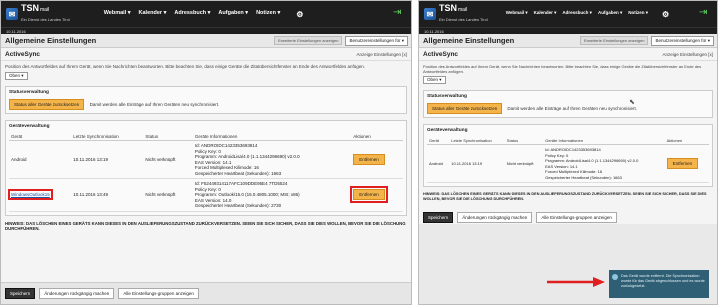 Image resolution: width=718 pixels, height=305 pixels. Describe the element at coordinates (632, 102) in the screenshot. I see `mouse-cursor-icon: ⬉` at that location.